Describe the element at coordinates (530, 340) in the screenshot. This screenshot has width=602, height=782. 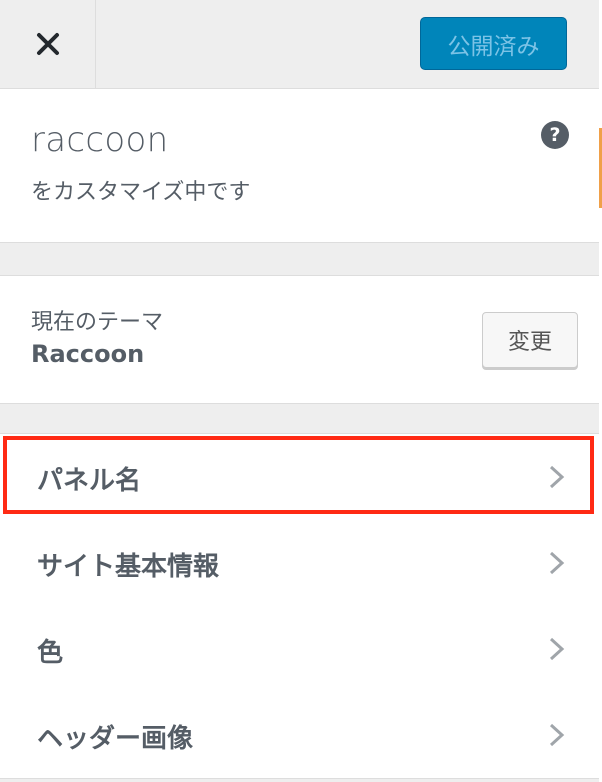
I see `change-theme-button: 変更` at that location.